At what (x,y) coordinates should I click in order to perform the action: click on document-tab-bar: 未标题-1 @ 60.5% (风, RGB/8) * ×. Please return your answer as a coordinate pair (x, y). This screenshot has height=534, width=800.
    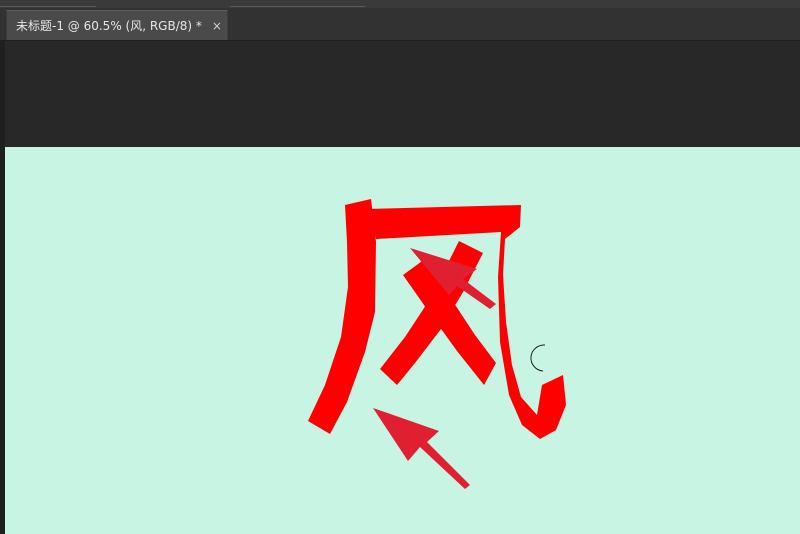
    Looking at the image, I should click on (400, 24).